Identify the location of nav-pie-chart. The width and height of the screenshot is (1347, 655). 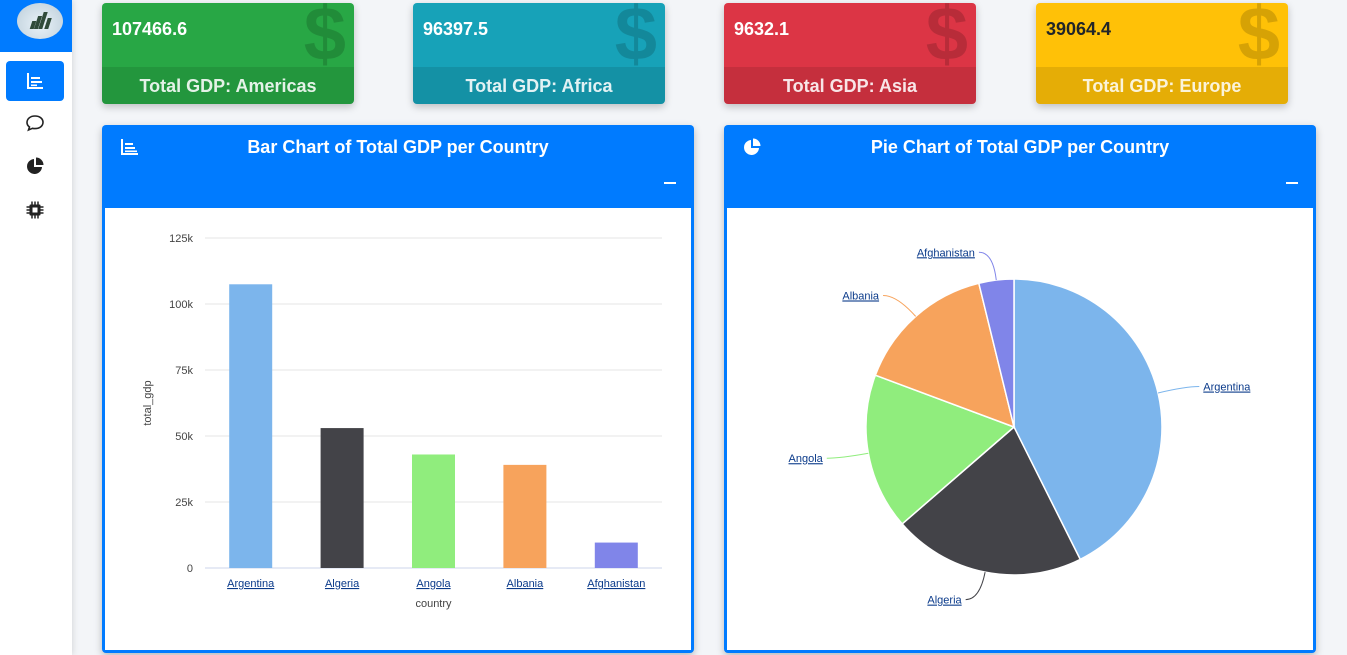
(35, 166).